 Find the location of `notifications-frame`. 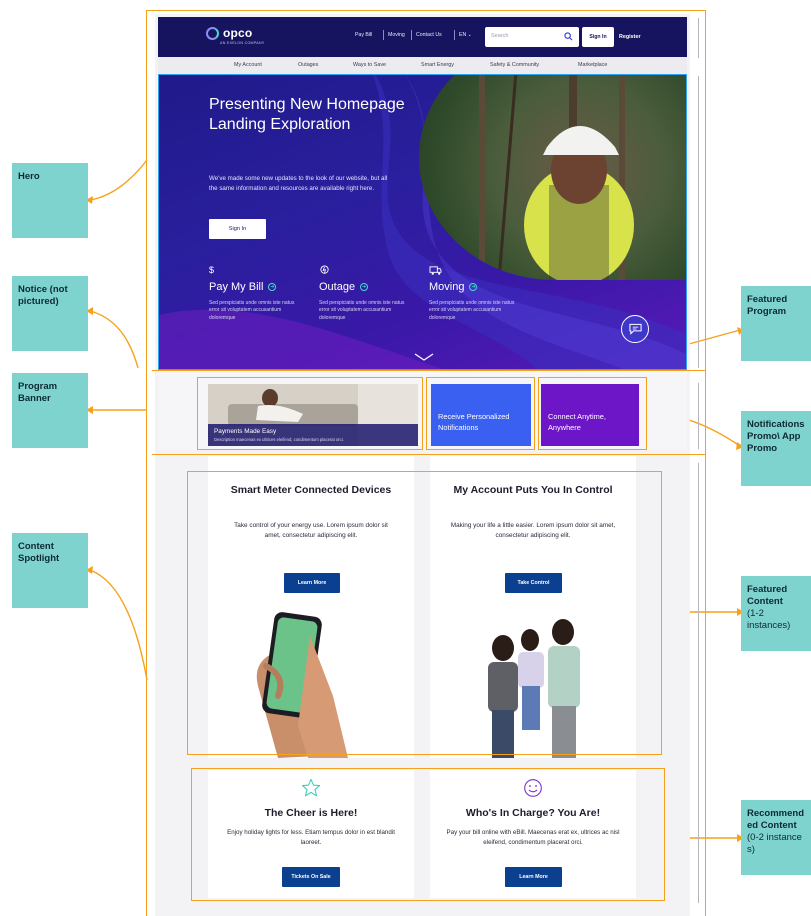

notifications-frame is located at coordinates (480, 413).